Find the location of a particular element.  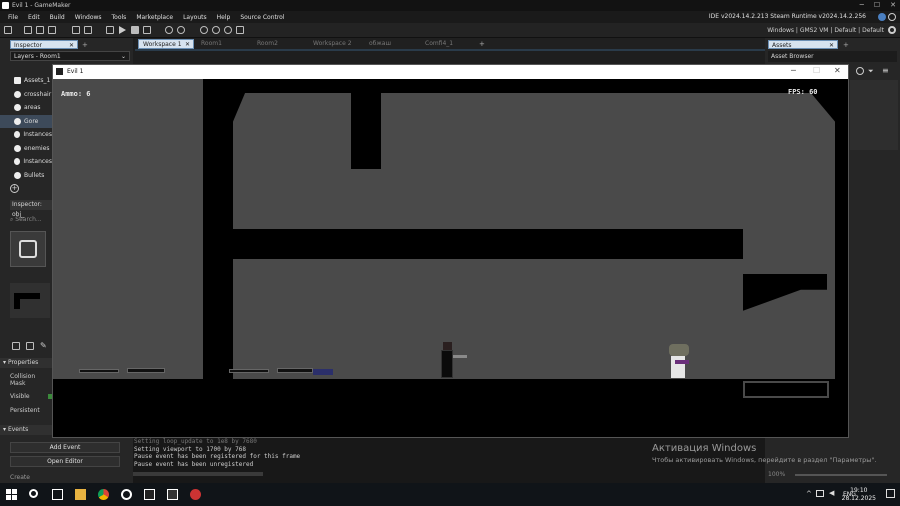

maximize-button: ☐ is located at coordinates (877, 5).